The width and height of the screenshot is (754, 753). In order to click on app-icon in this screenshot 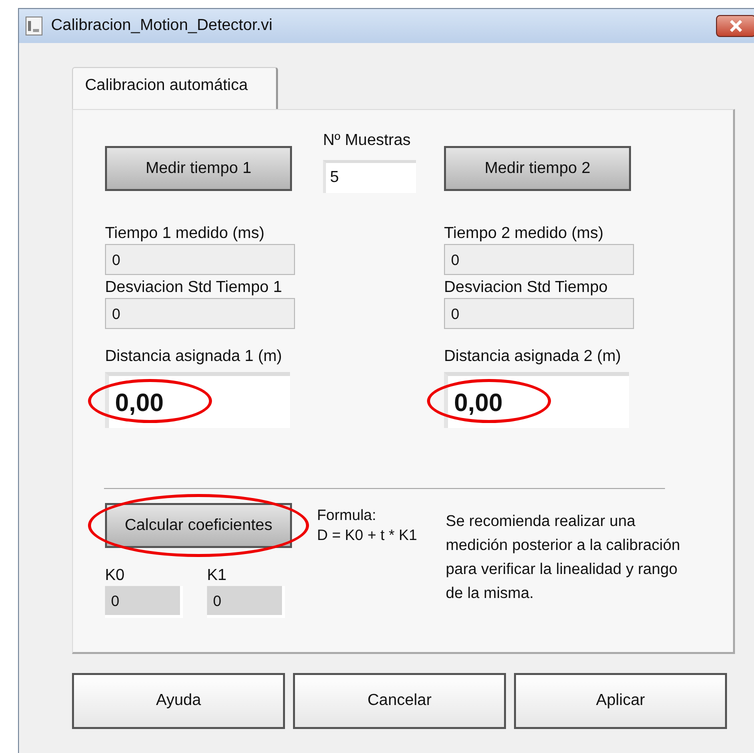, I will do `click(34, 26)`.